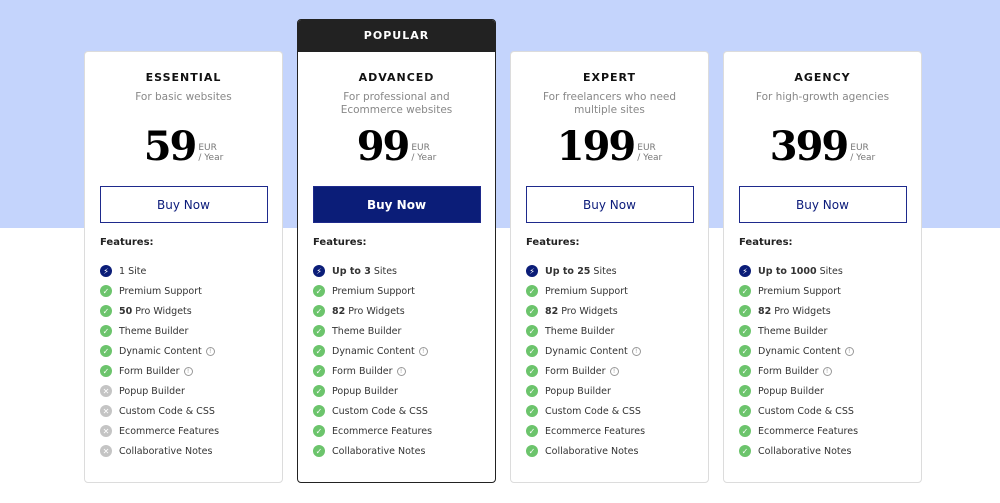 Image resolution: width=1000 pixels, height=503 pixels. I want to click on plan-price: 399 EUR / Year, so click(822, 147).